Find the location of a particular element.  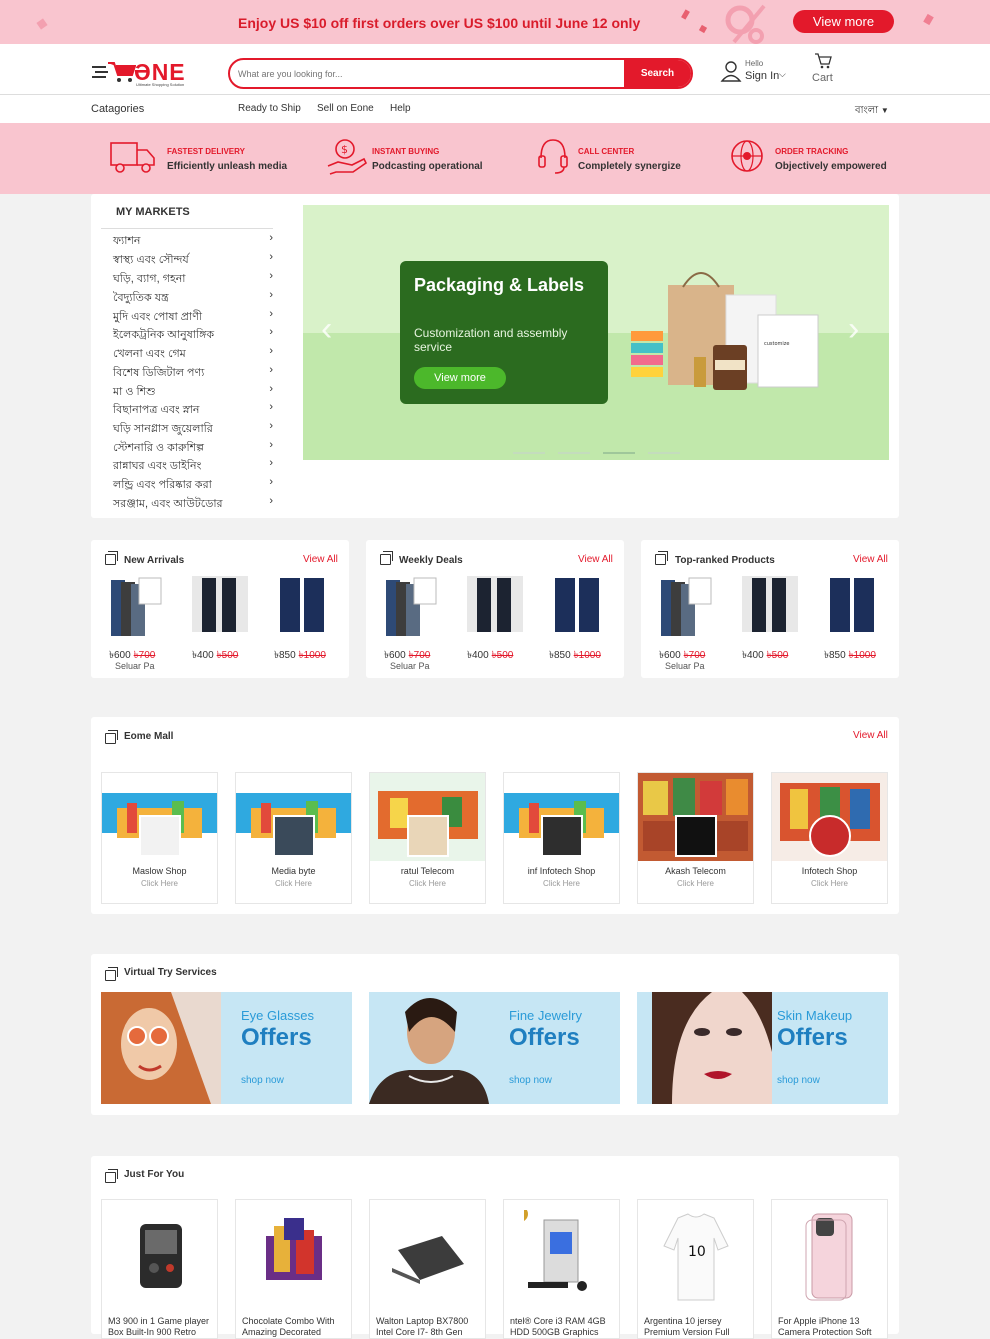

market-item: বৈদ্যুতিক যন্ত্র › is located at coordinates (187, 296).